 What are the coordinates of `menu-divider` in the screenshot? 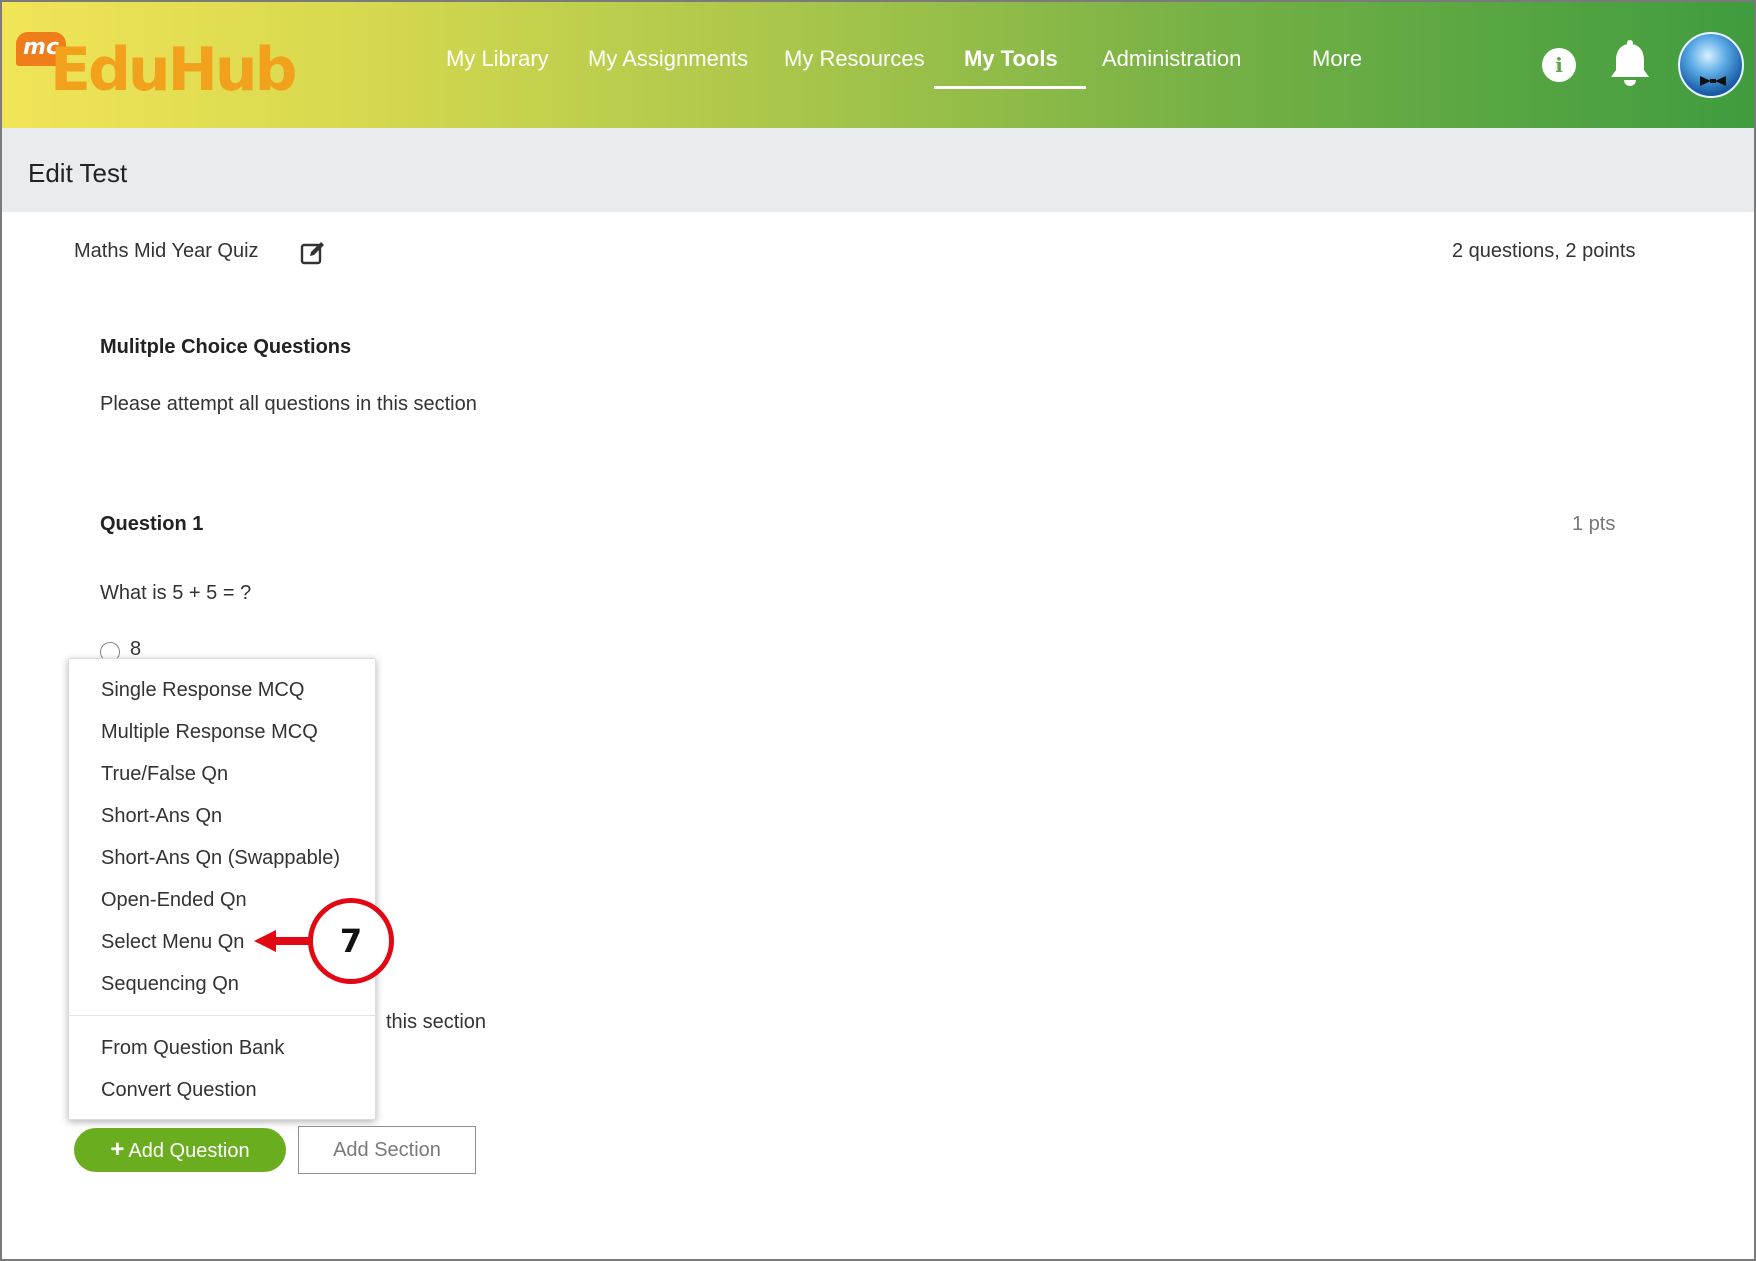 It's located at (222, 1015).